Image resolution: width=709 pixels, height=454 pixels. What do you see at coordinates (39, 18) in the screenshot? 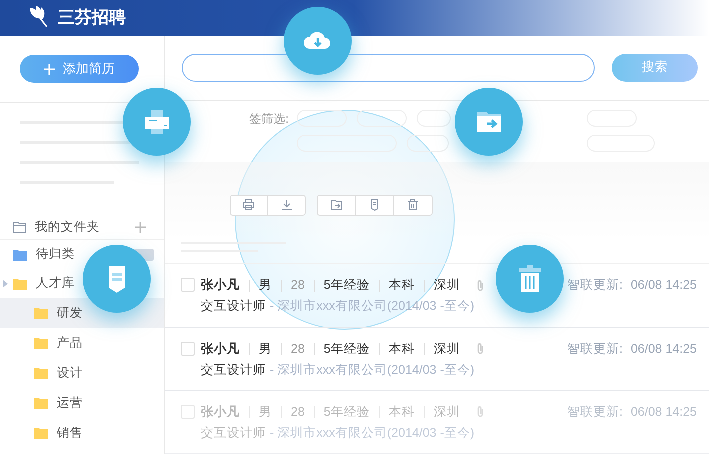
I see `logo-icon` at bounding box center [39, 18].